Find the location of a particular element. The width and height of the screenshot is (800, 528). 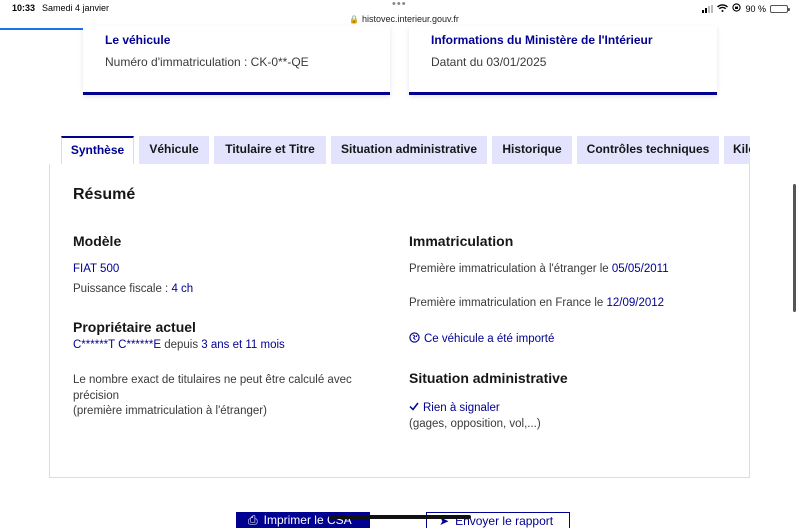

checkmark-icon is located at coordinates (414, 407).